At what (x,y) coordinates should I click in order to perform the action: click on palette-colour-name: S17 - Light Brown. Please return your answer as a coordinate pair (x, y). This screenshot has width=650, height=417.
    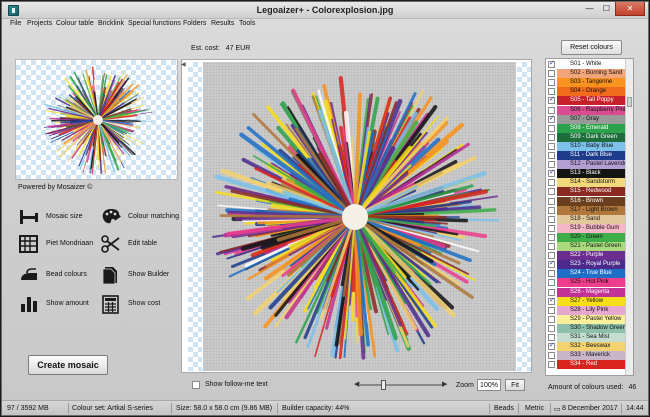
    Looking at the image, I should click on (594, 209).